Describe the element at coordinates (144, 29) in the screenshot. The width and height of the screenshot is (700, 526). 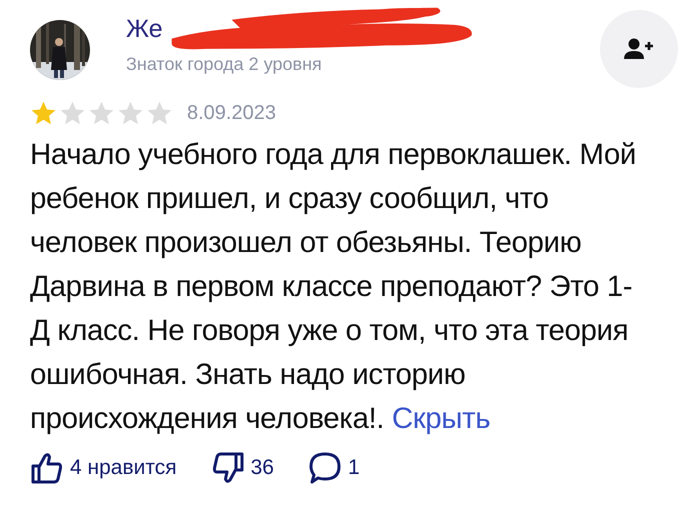
I see `author-name: Же` at that location.